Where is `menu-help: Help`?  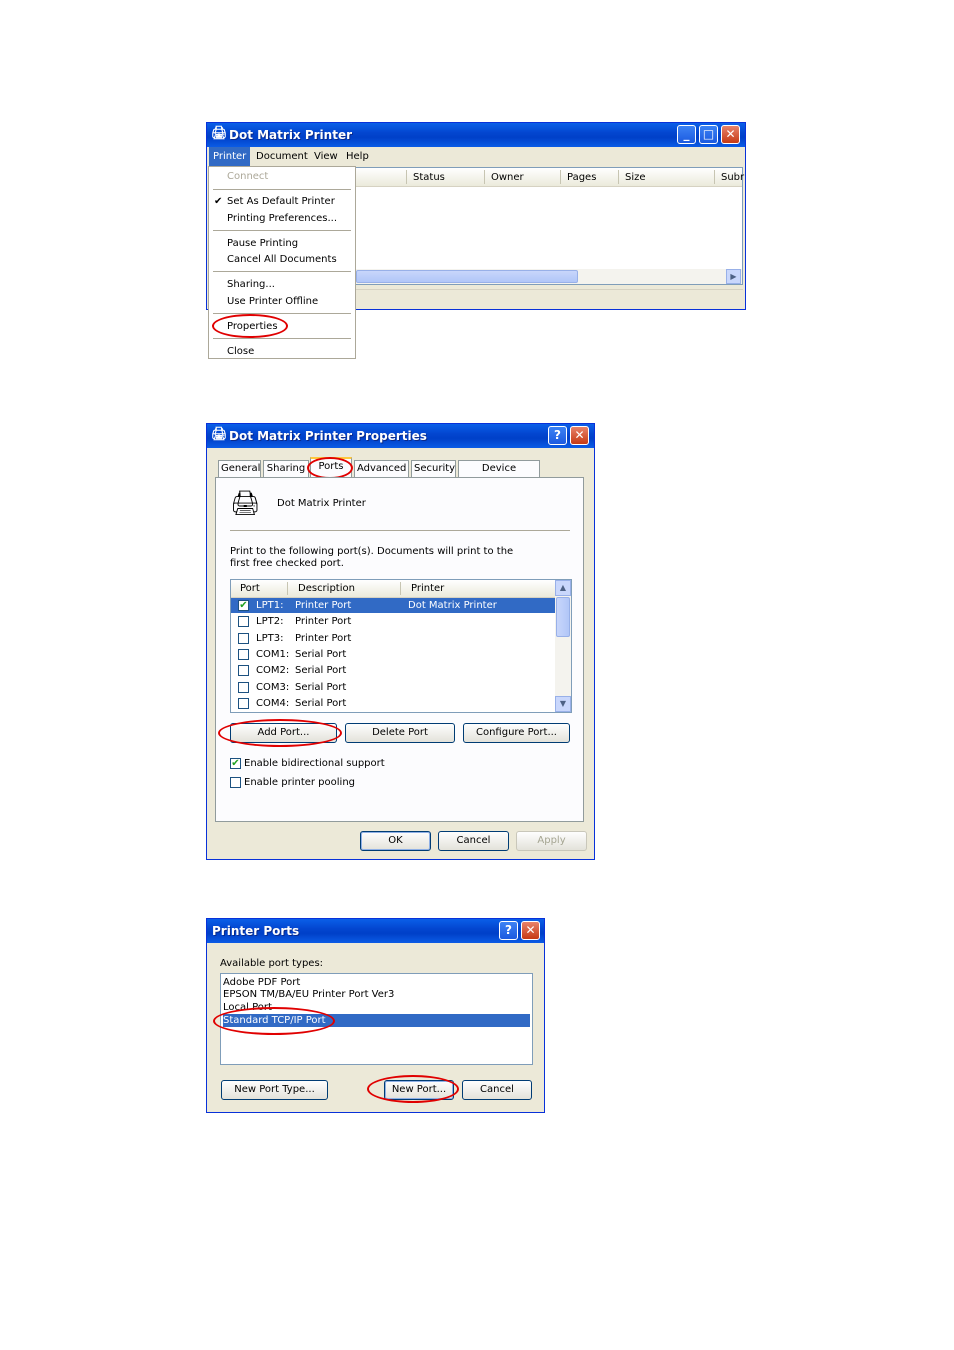 menu-help: Help is located at coordinates (357, 156).